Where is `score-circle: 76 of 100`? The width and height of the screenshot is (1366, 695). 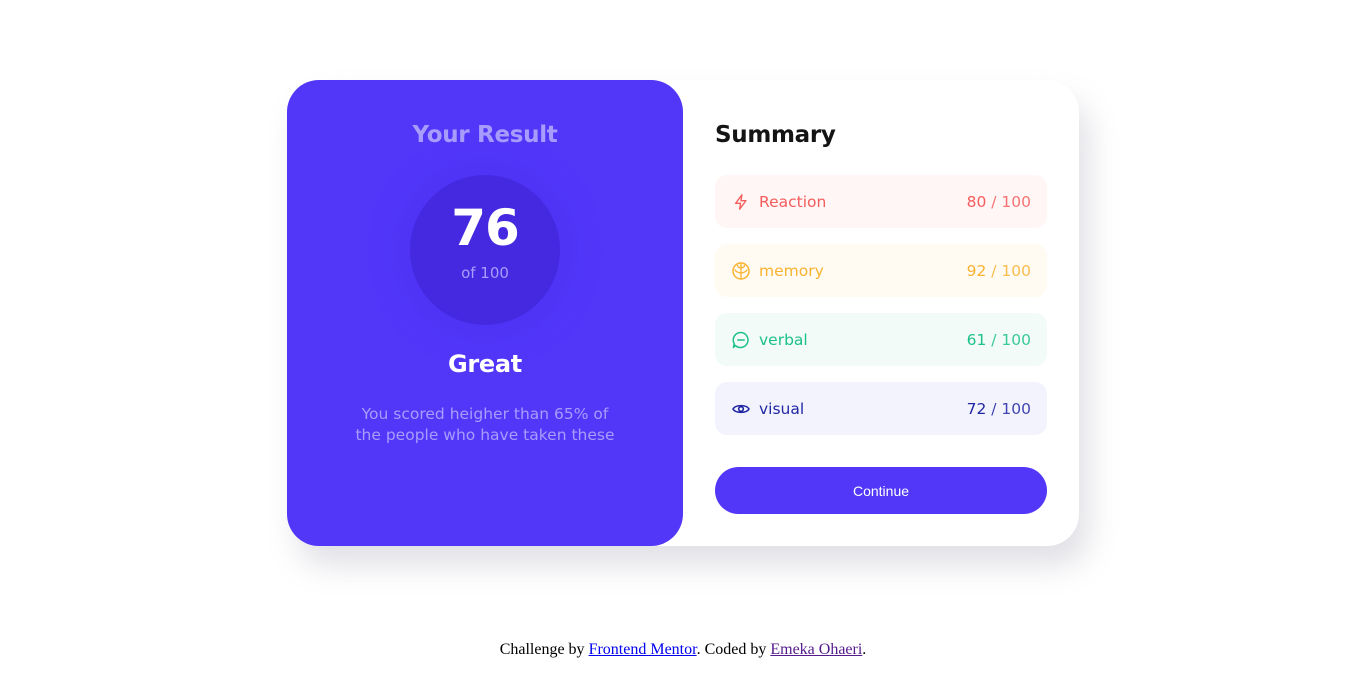 score-circle: 76 of 100 is located at coordinates (485, 250).